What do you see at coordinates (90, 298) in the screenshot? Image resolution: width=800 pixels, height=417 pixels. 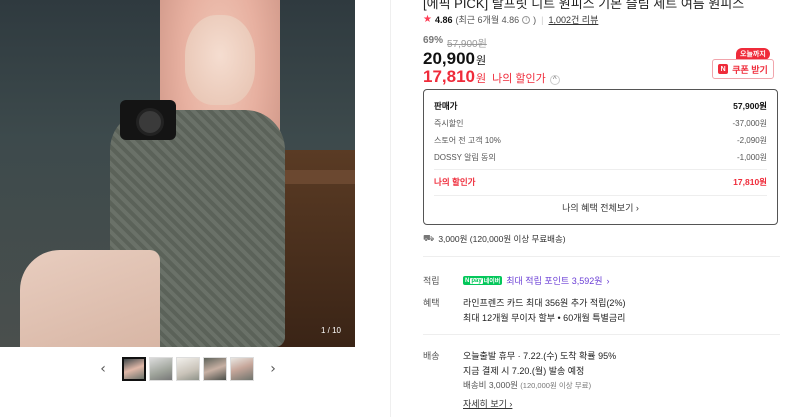 I see `photo-legs-shape` at bounding box center [90, 298].